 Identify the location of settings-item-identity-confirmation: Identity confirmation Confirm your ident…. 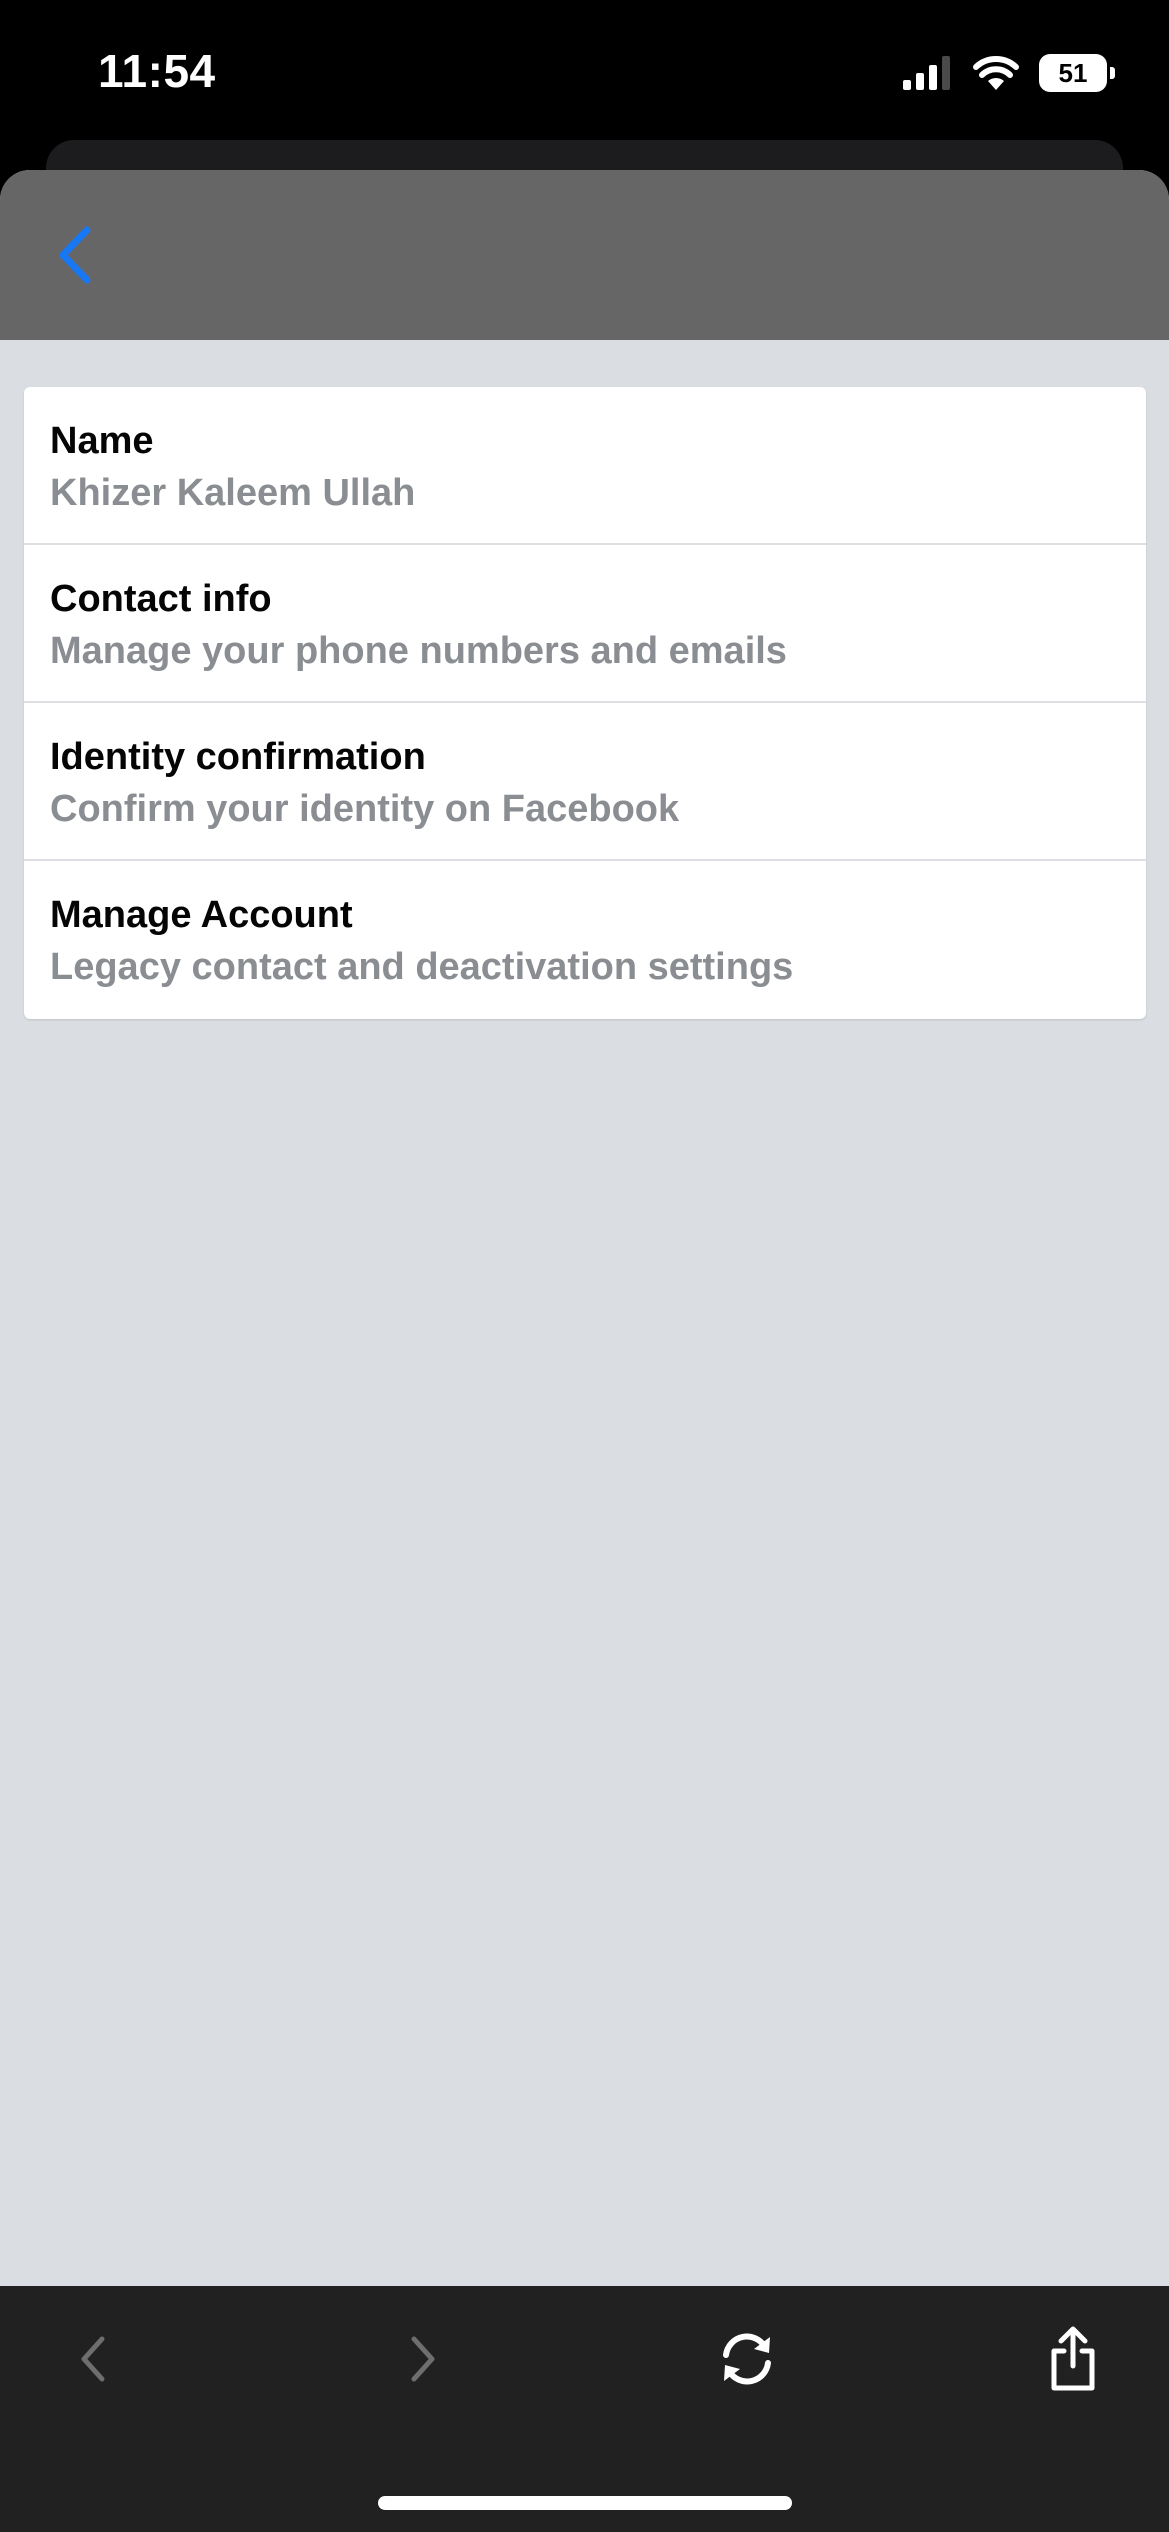
(585, 782).